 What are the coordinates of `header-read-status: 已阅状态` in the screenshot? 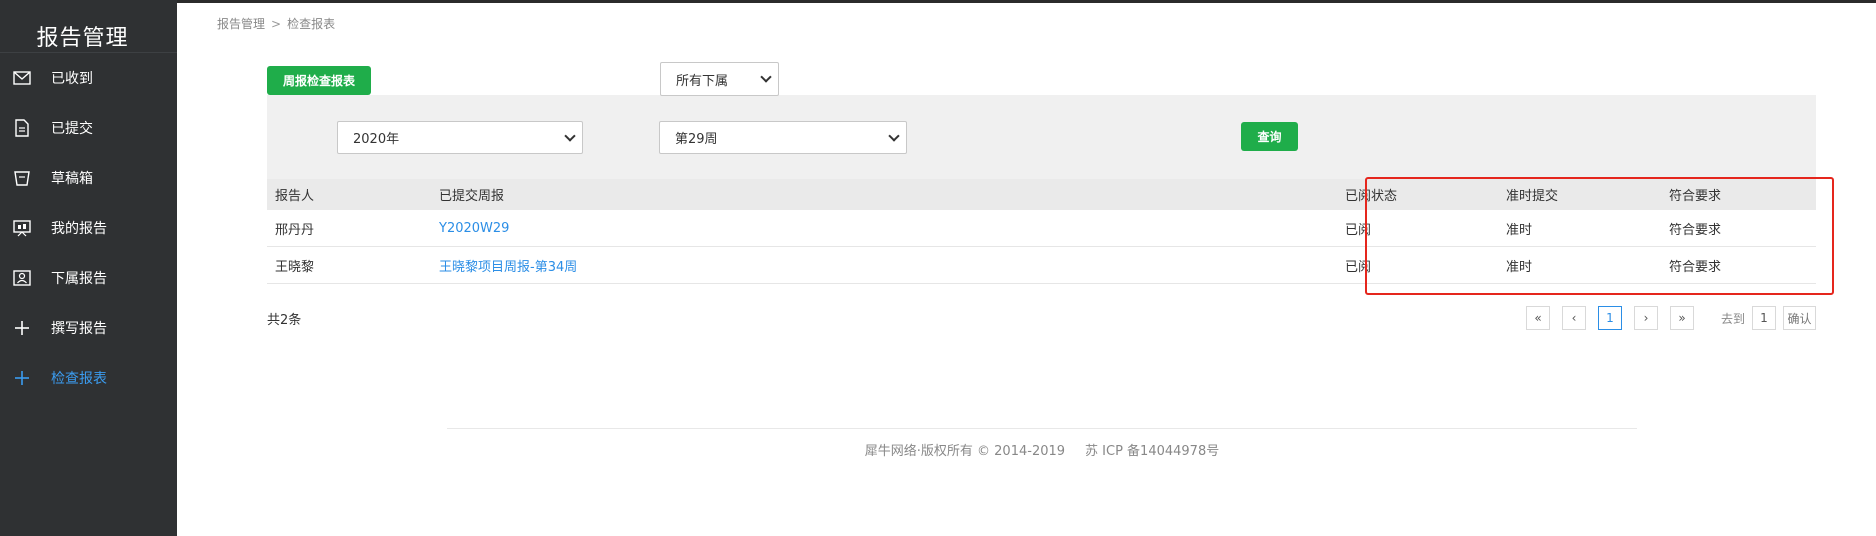 It's located at (1371, 196).